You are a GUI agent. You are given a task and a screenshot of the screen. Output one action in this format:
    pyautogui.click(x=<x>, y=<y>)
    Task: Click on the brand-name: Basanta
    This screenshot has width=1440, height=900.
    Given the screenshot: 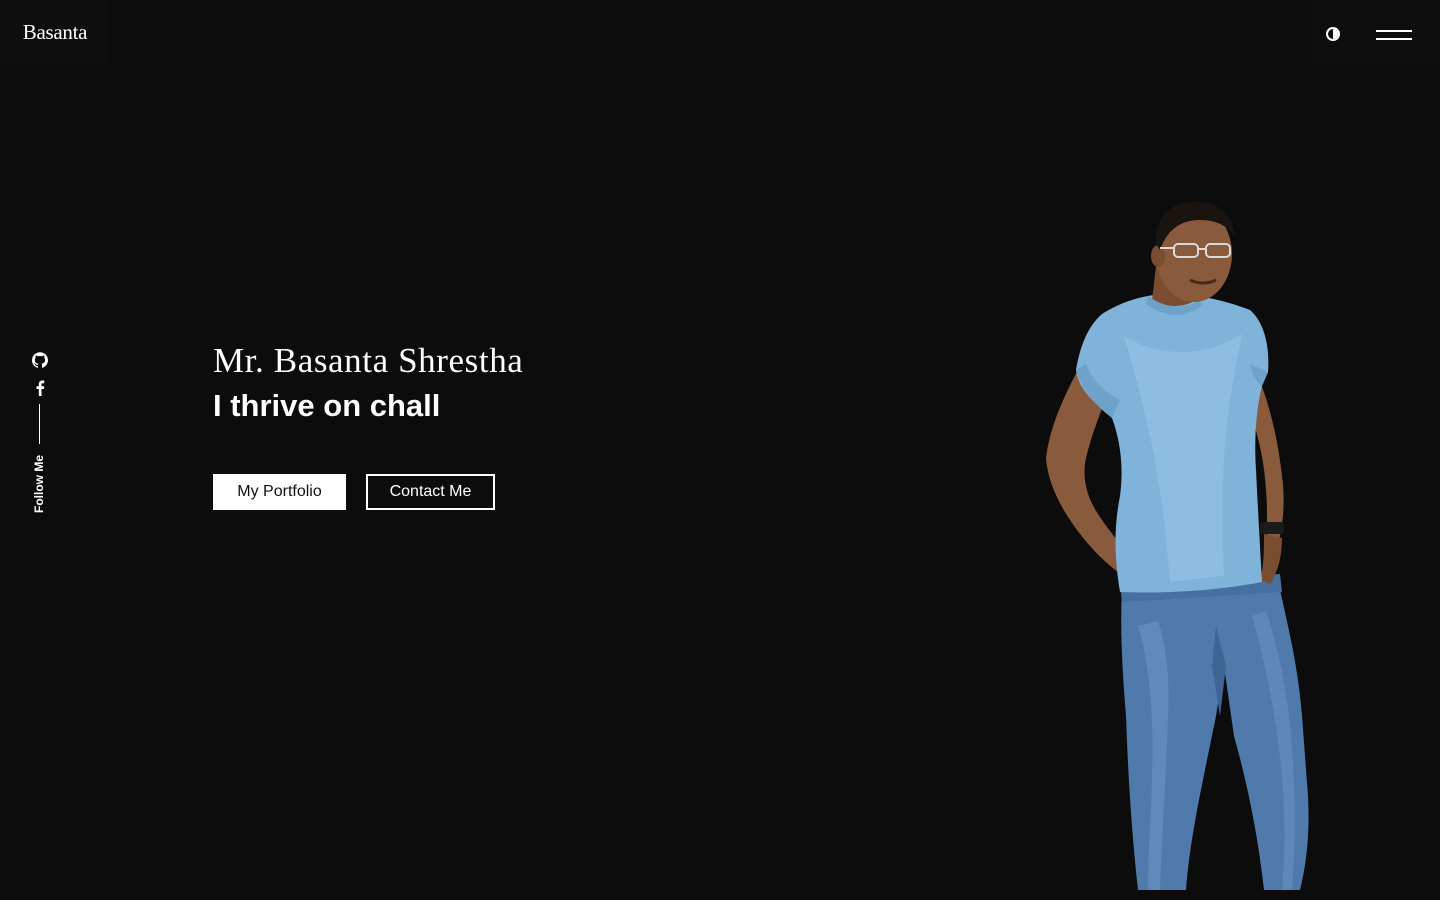 What is the action you would take?
    pyautogui.click(x=55, y=31)
    